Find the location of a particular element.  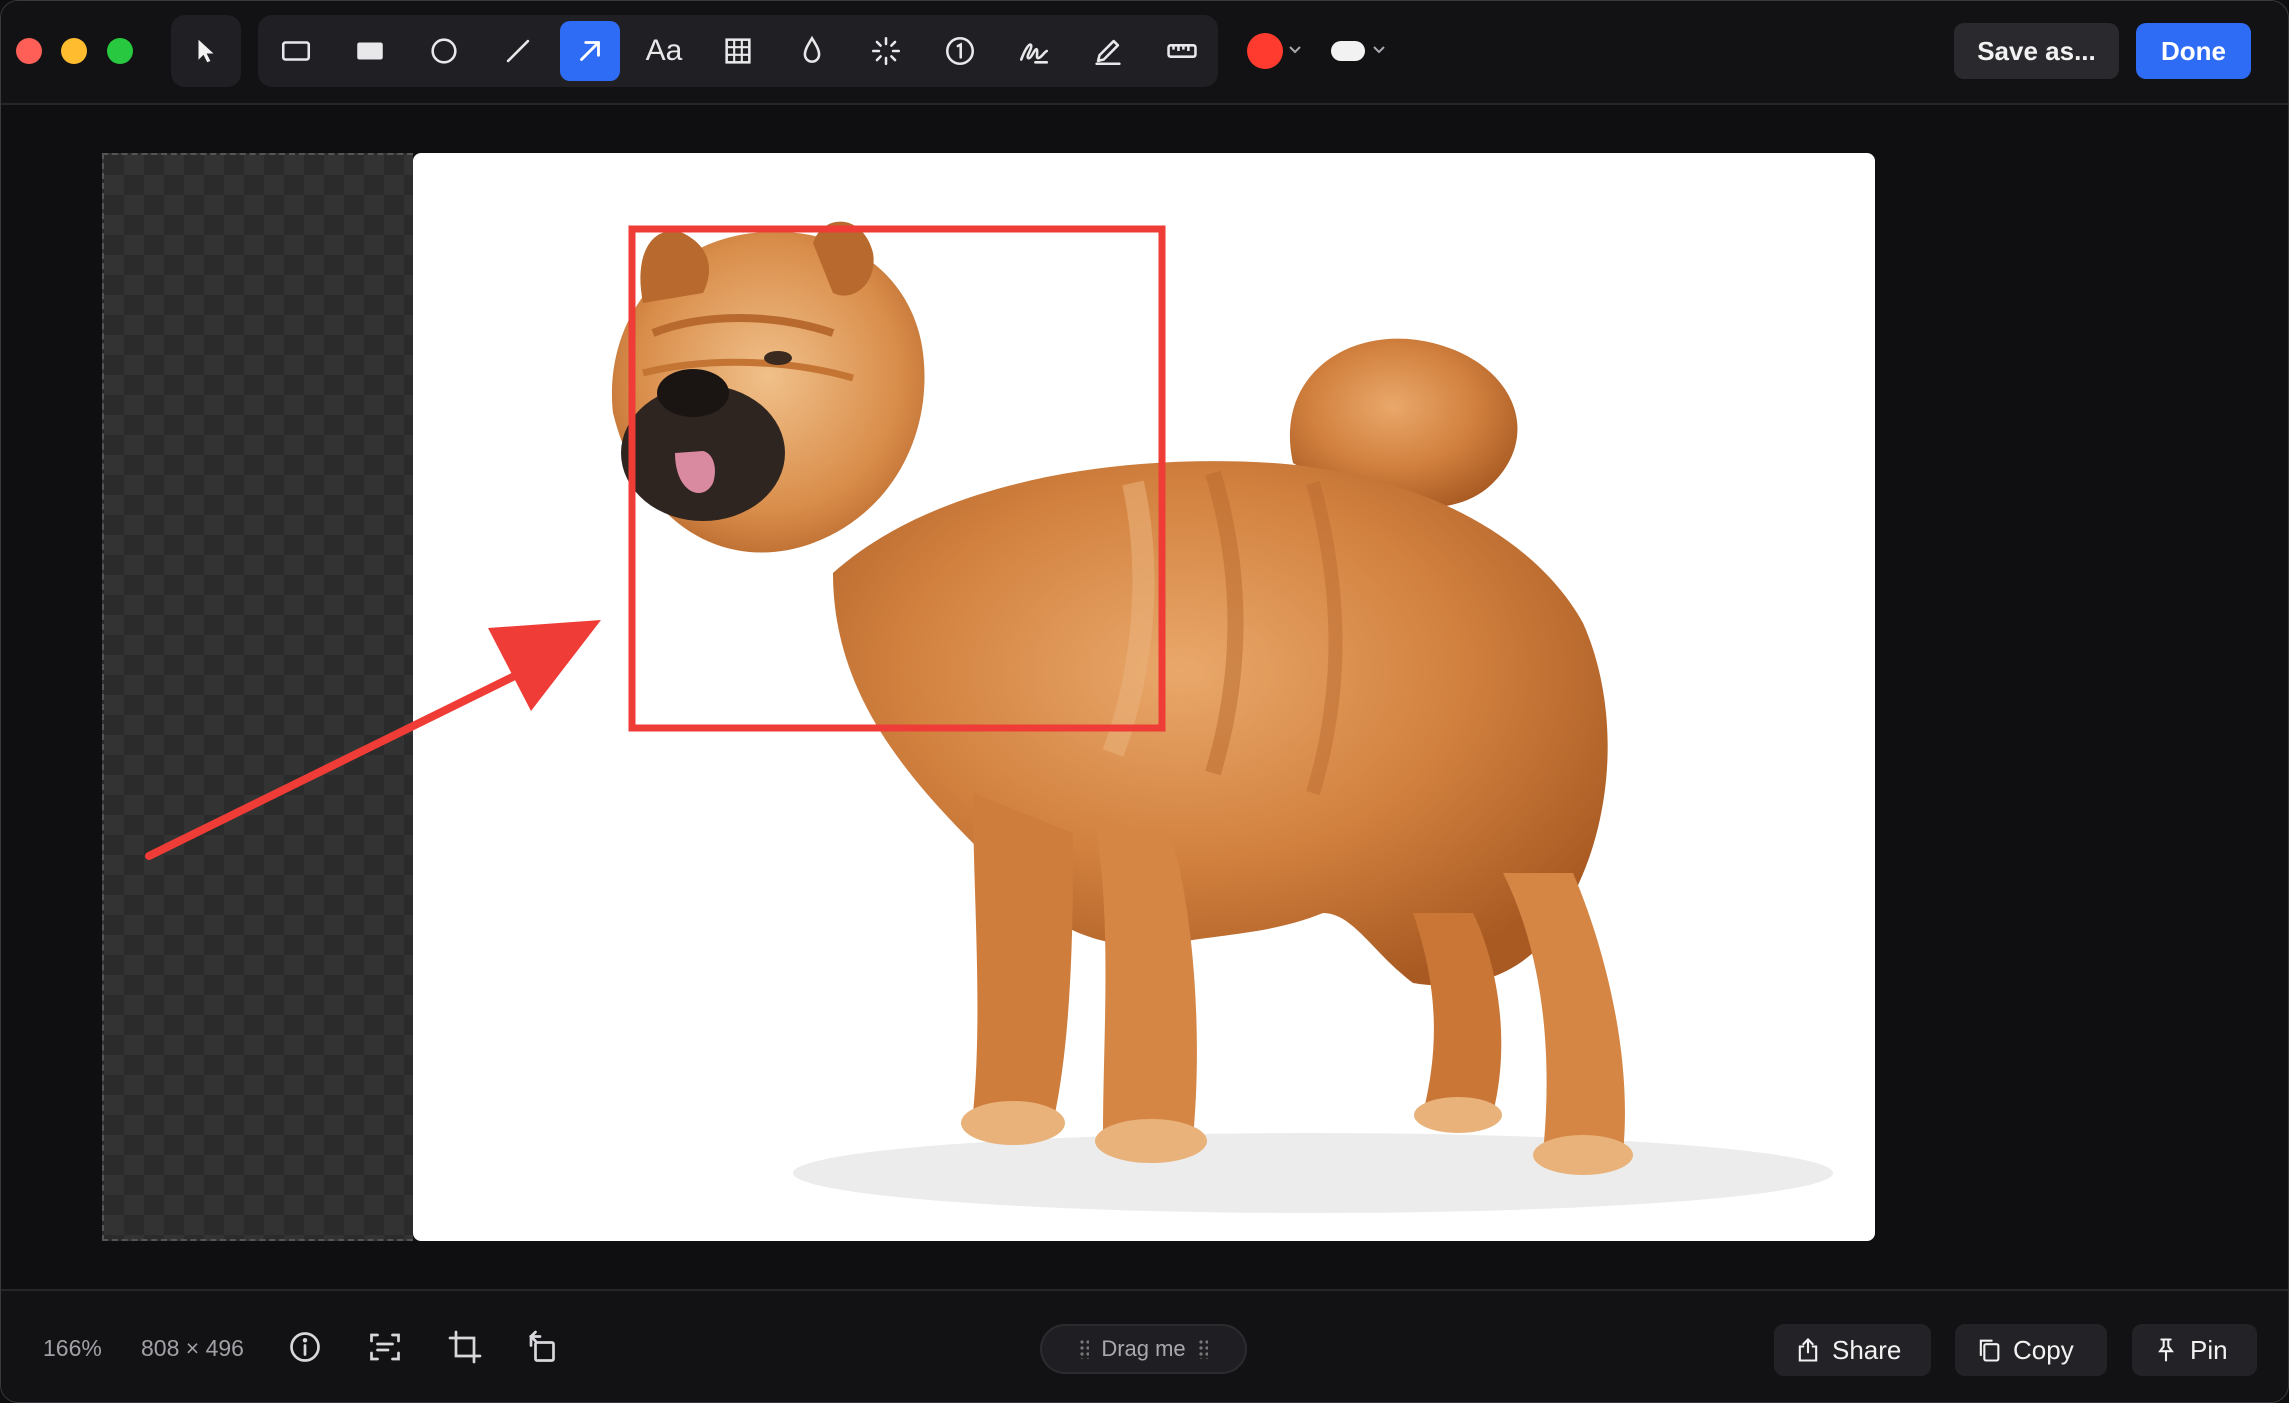

pin-icon is located at coordinates (2166, 1350).